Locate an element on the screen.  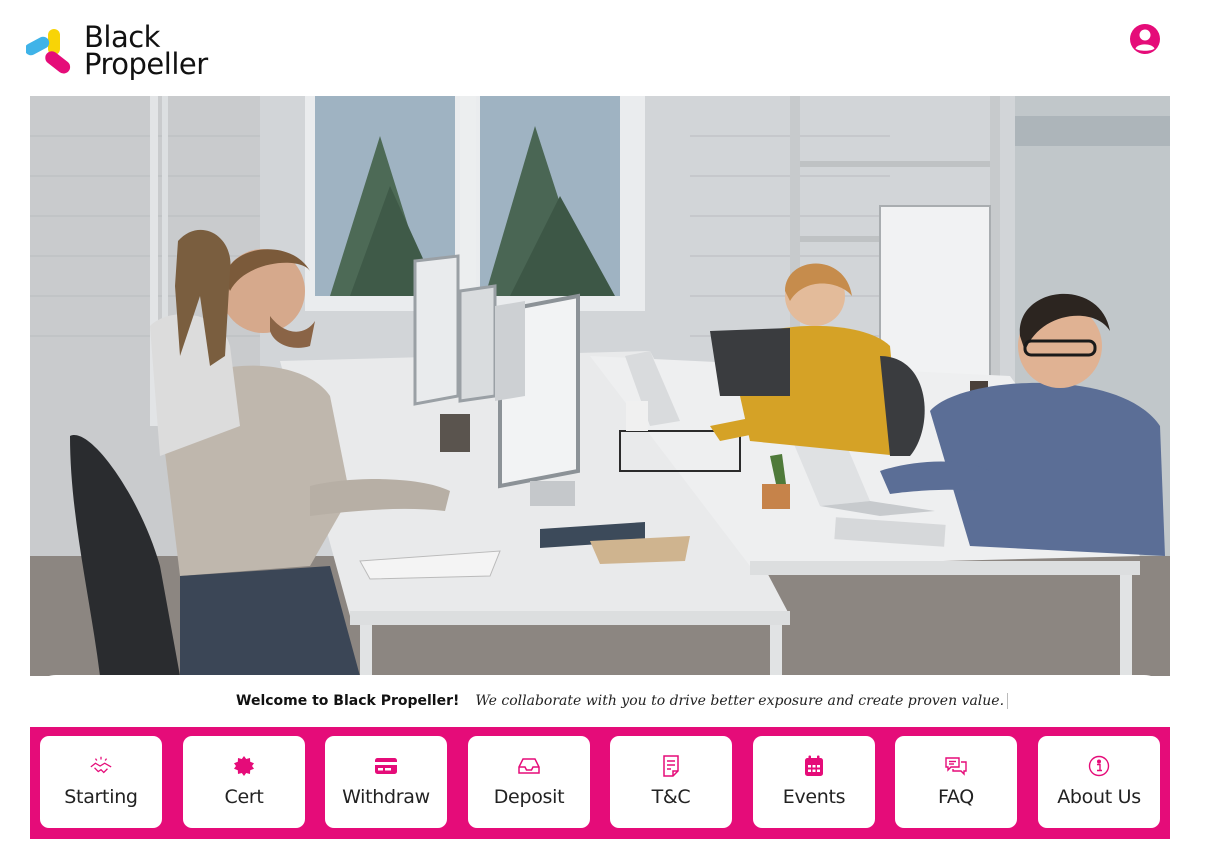
brand-name-line2: Propeller is located at coordinates (146, 64).